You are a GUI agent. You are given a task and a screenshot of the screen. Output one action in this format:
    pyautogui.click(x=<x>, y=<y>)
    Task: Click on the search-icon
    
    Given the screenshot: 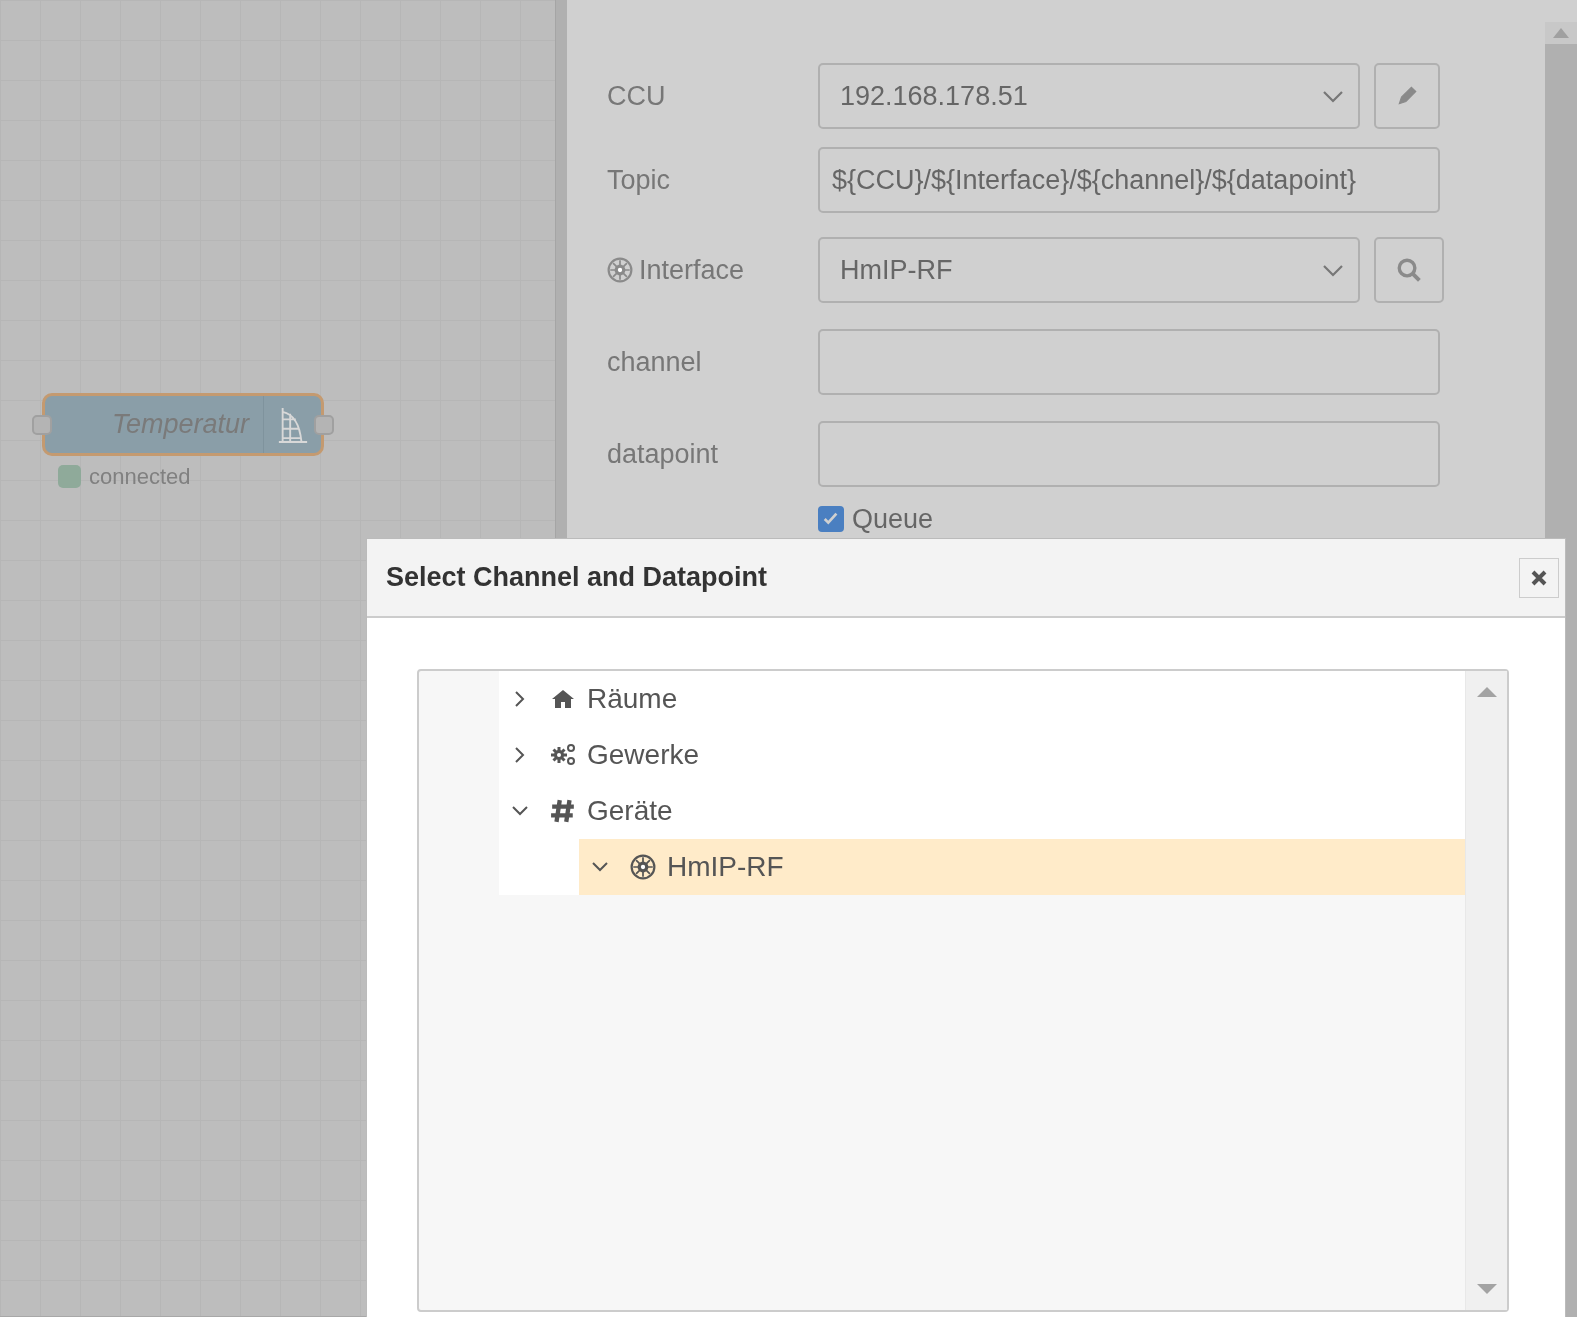 What is the action you would take?
    pyautogui.click(x=1409, y=270)
    